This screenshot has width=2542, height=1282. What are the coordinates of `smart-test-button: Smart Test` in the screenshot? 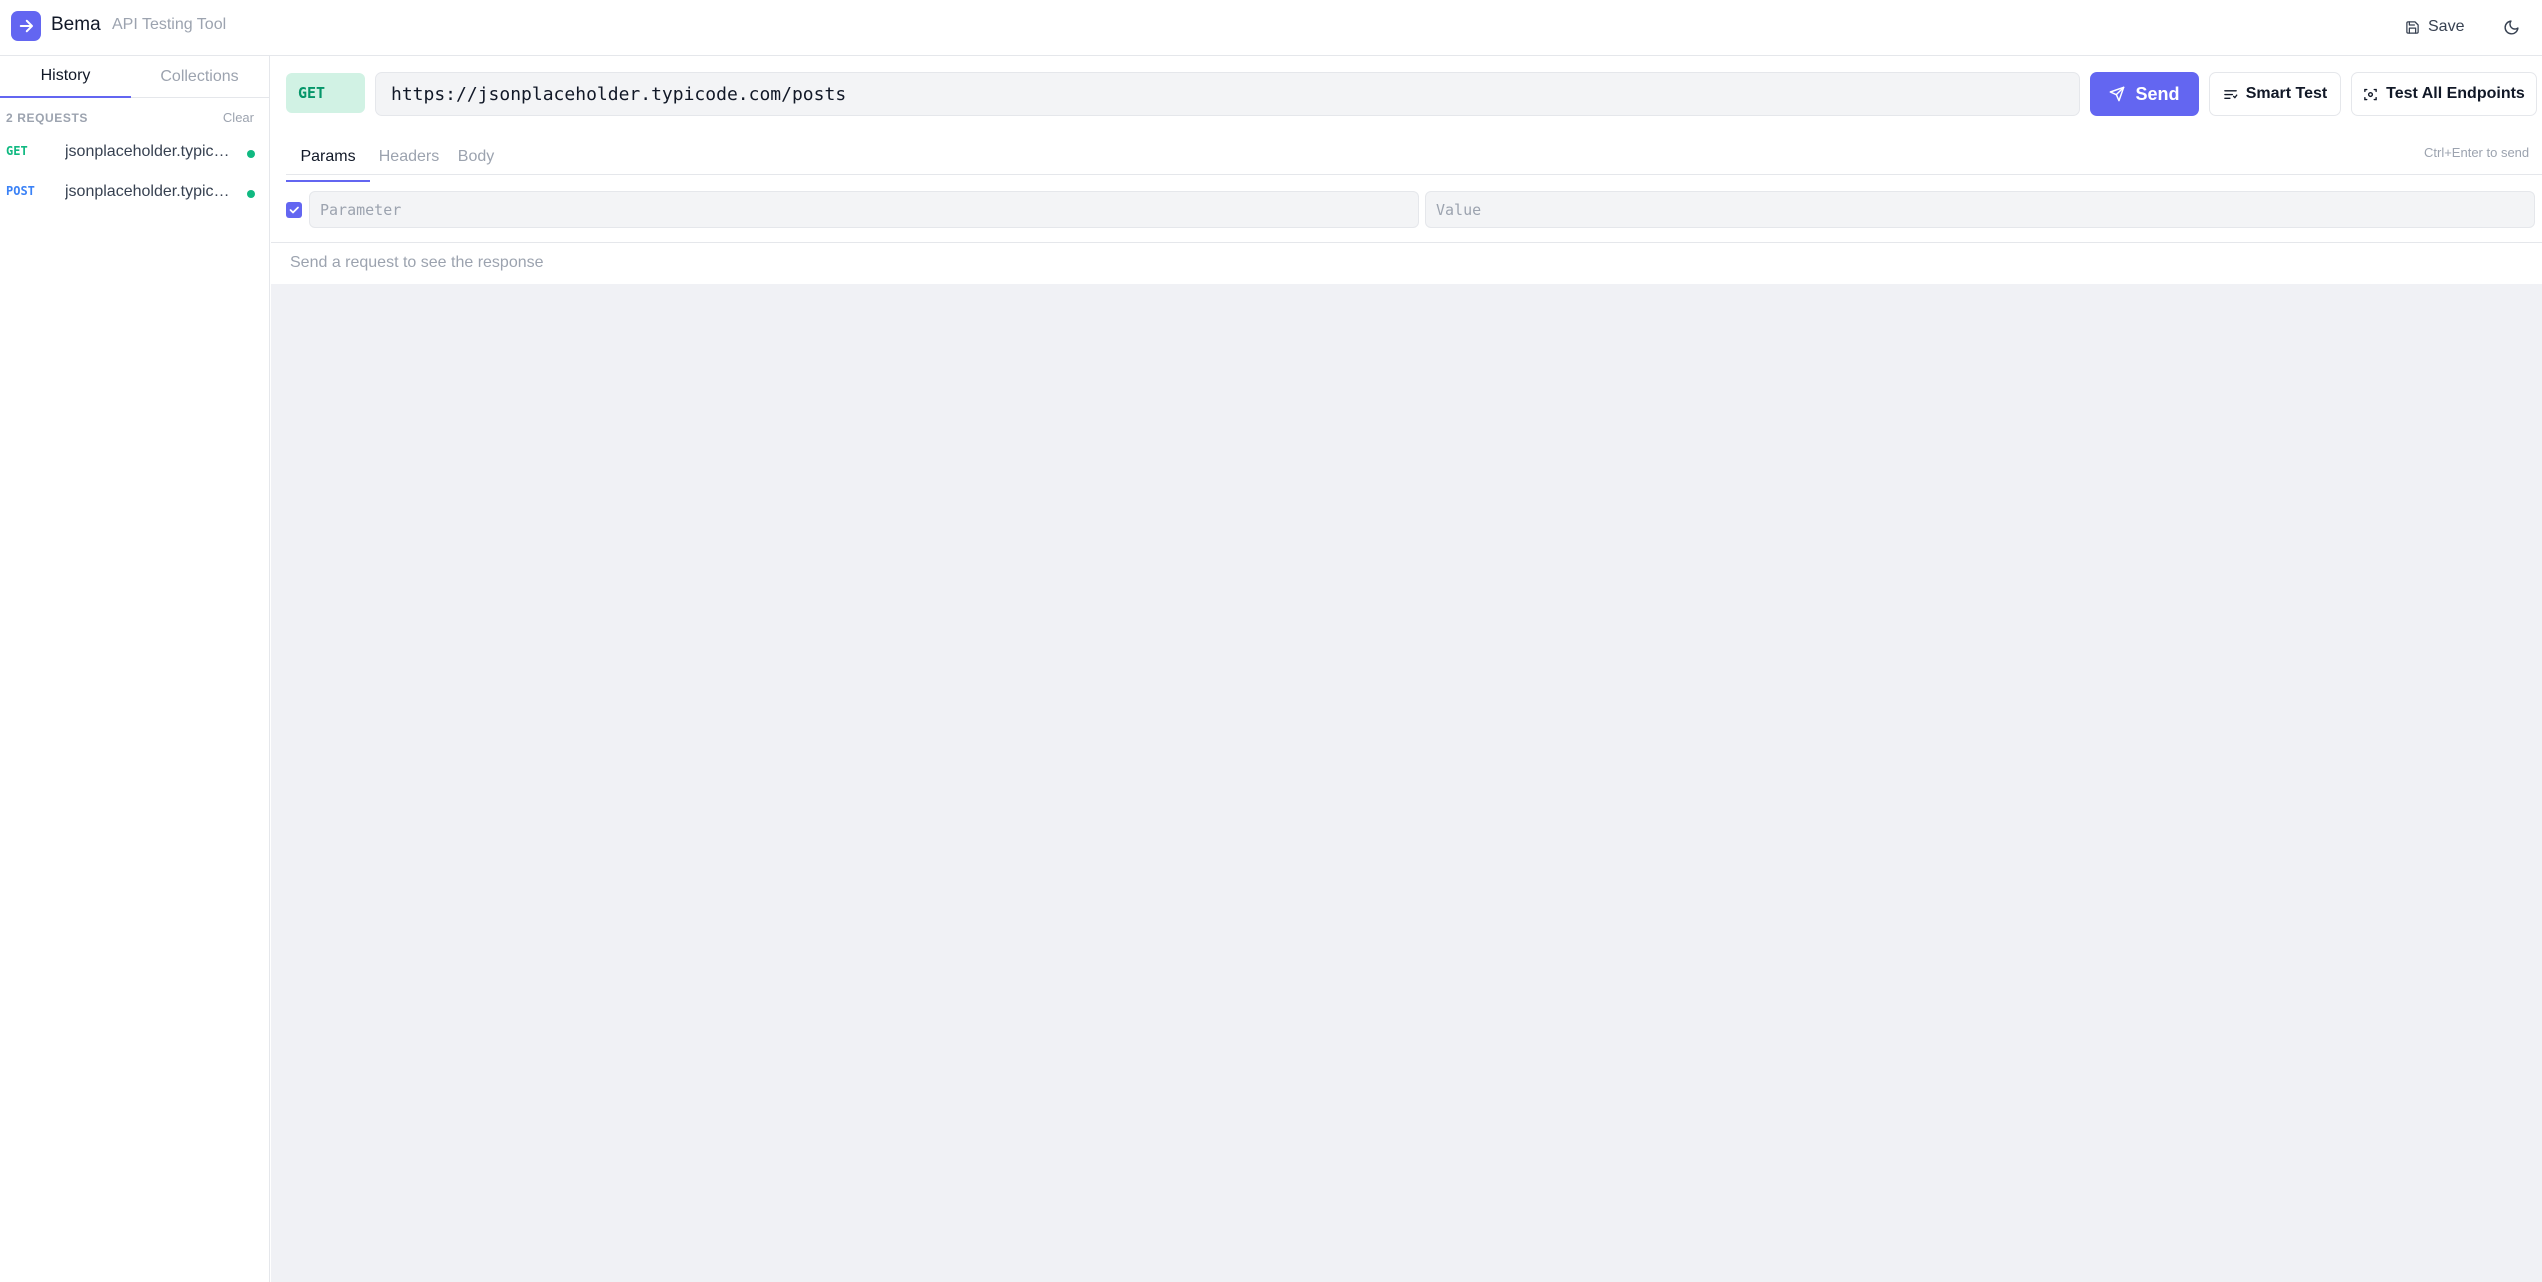 It's located at (2275, 94).